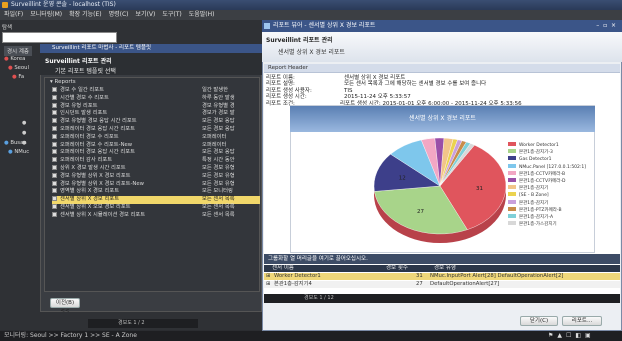 The image size is (622, 341). Describe the element at coordinates (131, 323) in the screenshot. I see `page-tabs-label: 경보도 1 / 2` at that location.